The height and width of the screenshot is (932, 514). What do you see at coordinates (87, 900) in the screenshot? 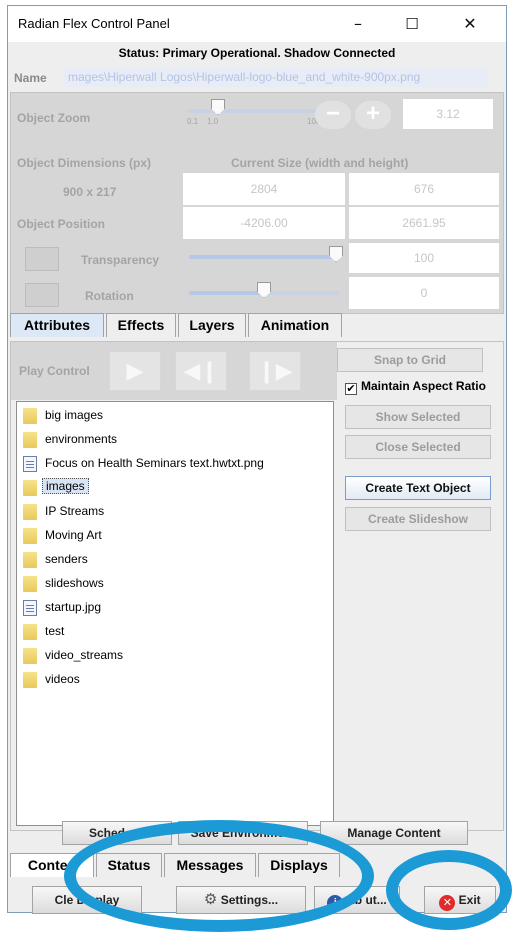
I see `clear-display-button: Cle Display` at bounding box center [87, 900].